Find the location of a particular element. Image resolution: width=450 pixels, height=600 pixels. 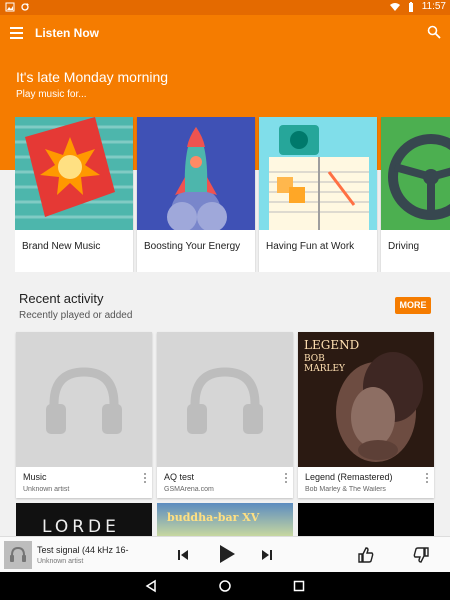

playlist-card-driving: Driving is located at coordinates (415, 194).